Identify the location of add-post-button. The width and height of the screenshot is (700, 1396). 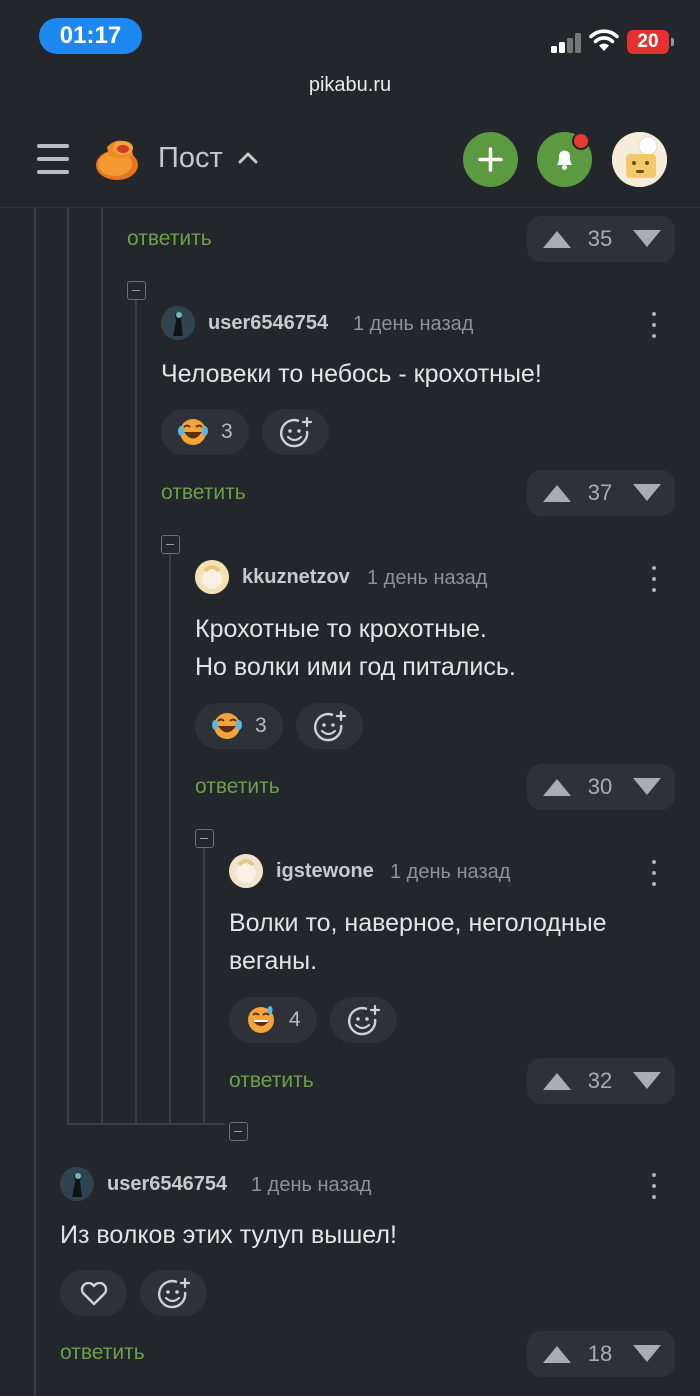
(490, 159).